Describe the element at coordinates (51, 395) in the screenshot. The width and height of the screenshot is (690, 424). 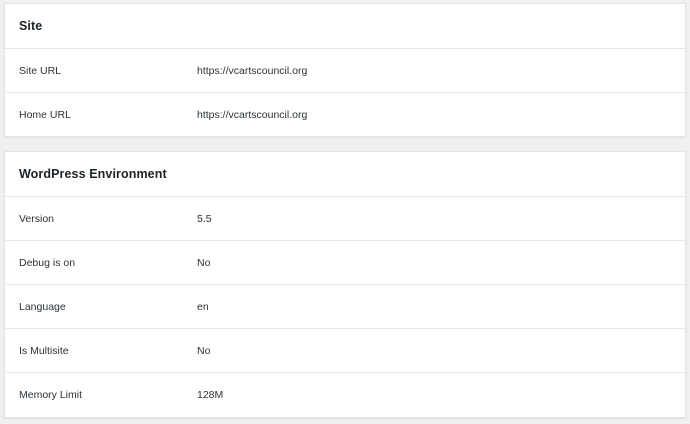
I see `memory-limit-label: Memory Limit` at that location.